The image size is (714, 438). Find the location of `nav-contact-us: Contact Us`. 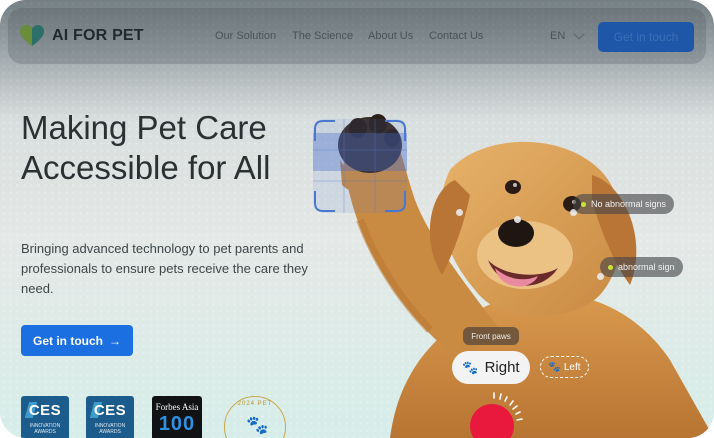

nav-contact-us: Contact Us is located at coordinates (456, 36).